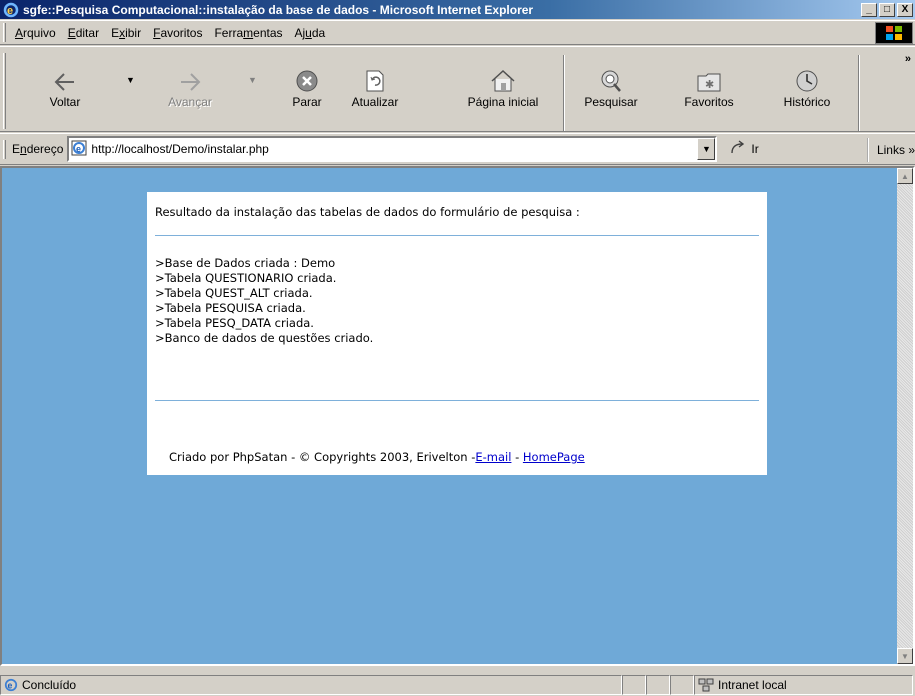 This screenshot has height=696, width=915. What do you see at coordinates (869, 9) in the screenshot?
I see `minimize-button: _` at bounding box center [869, 9].